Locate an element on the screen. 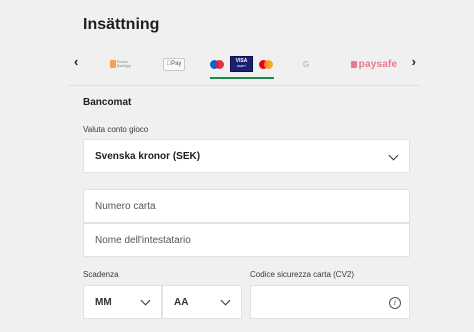 The height and width of the screenshot is (332, 474). payment-method-paysafe: paysafe is located at coordinates (374, 64).